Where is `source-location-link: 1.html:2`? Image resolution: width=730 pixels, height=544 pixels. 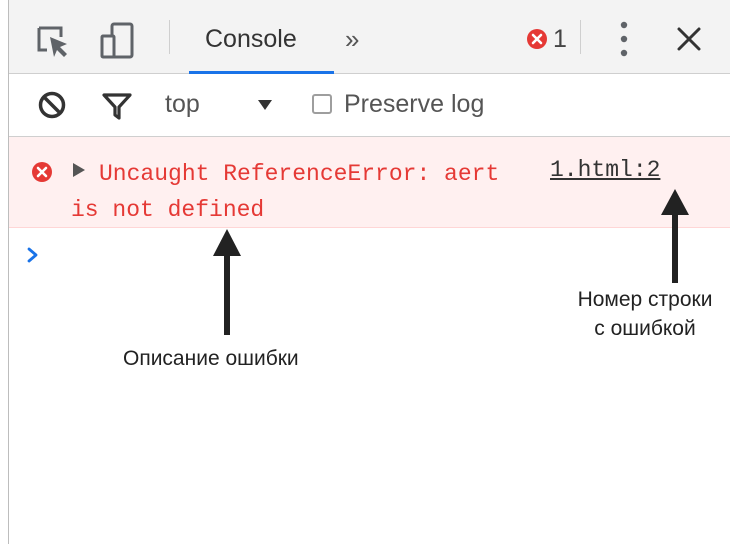 source-location-link: 1.html:2 is located at coordinates (605, 170).